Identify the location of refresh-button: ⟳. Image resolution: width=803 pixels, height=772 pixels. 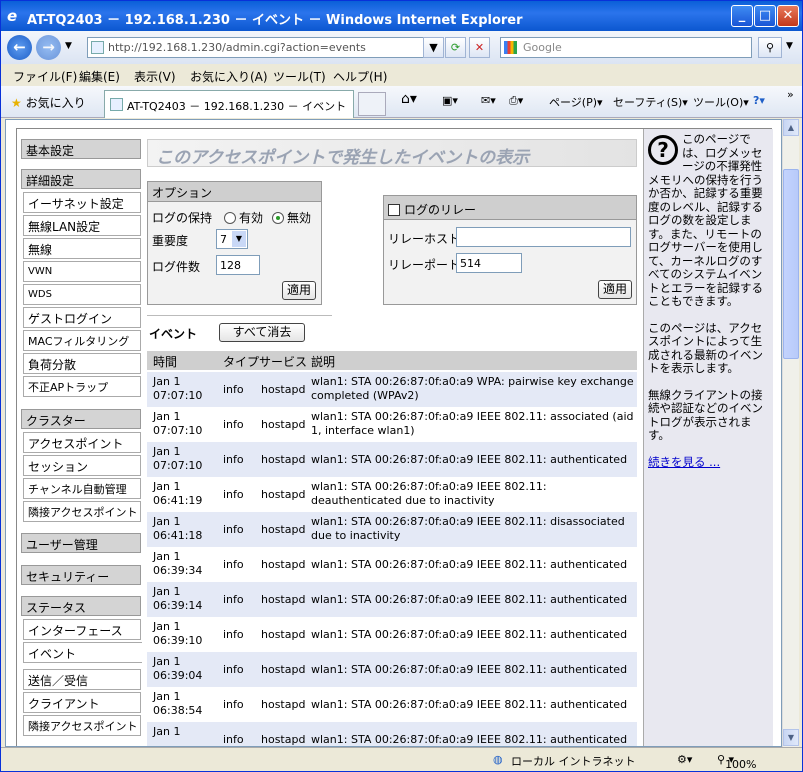
(455, 47).